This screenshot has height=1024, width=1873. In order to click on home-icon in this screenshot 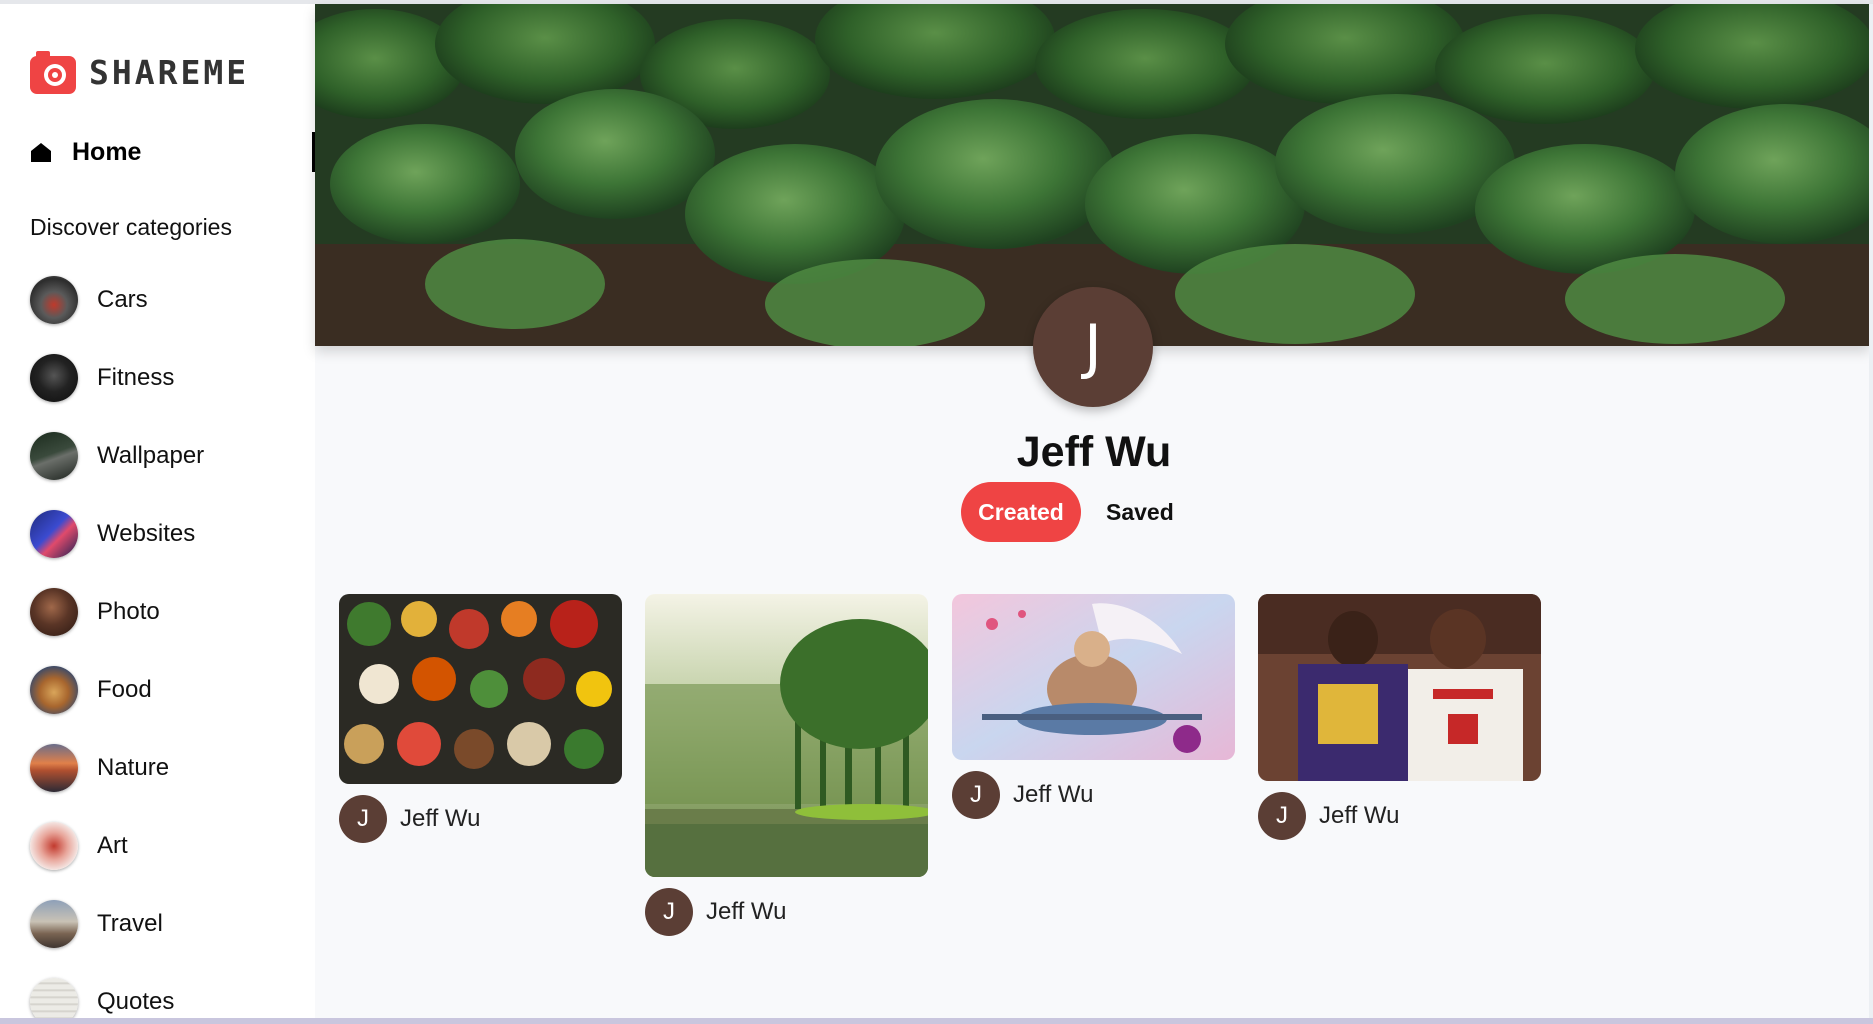, I will do `click(41, 152)`.